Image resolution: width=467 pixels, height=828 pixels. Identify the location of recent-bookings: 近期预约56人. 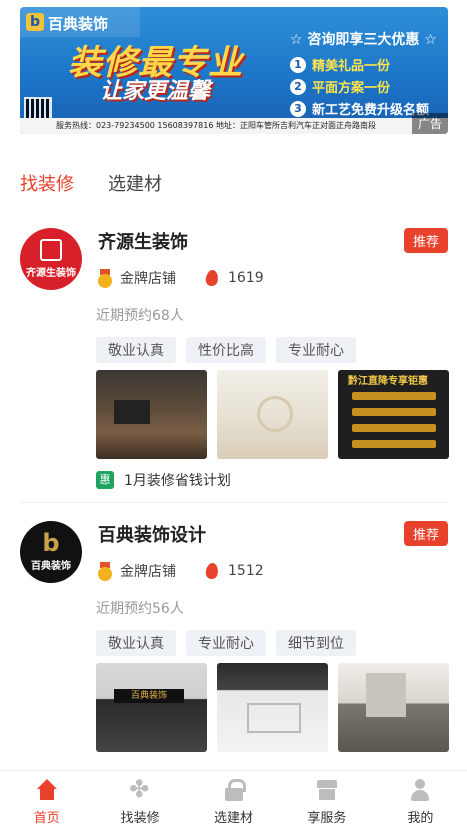
(140, 609).